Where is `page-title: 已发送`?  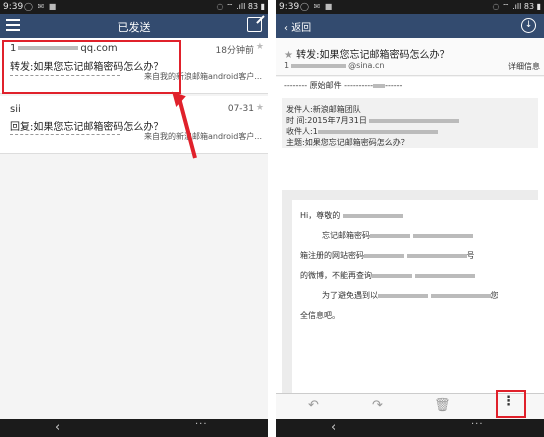 page-title: 已发送 is located at coordinates (134, 27).